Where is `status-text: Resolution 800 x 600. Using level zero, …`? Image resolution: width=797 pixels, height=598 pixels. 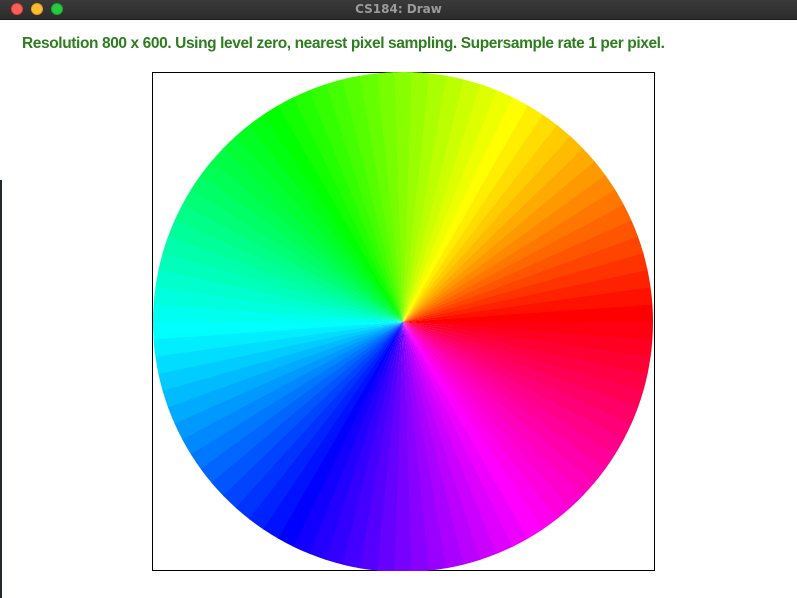 status-text: Resolution 800 x 600. Using level zero, … is located at coordinates (343, 43).